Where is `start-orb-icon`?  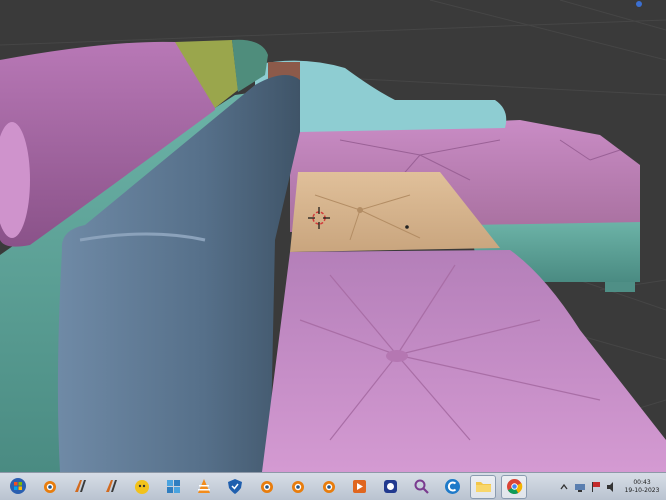 start-orb-icon is located at coordinates (18, 486).